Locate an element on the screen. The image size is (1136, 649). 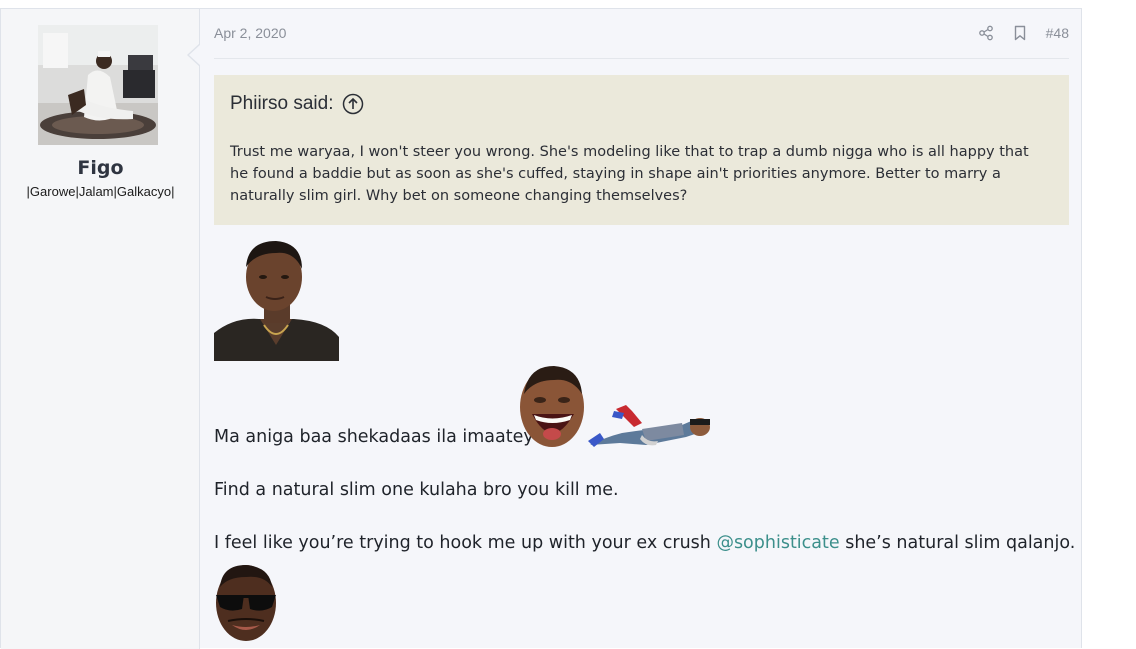
post-actions: #48 is located at coordinates (1022, 33).